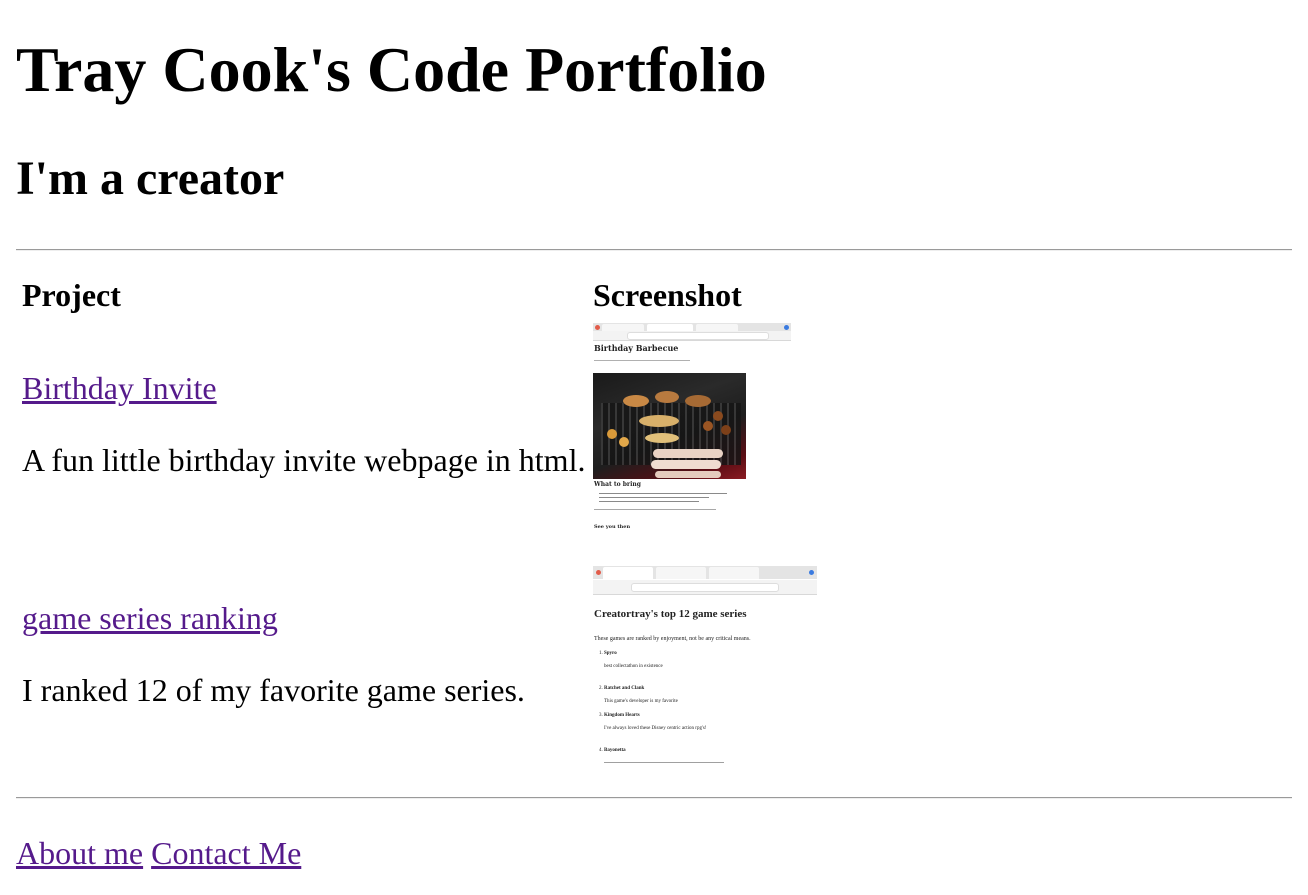 This screenshot has width=1308, height=895. I want to click on footer-nav: About me Contact Me, so click(162, 853).